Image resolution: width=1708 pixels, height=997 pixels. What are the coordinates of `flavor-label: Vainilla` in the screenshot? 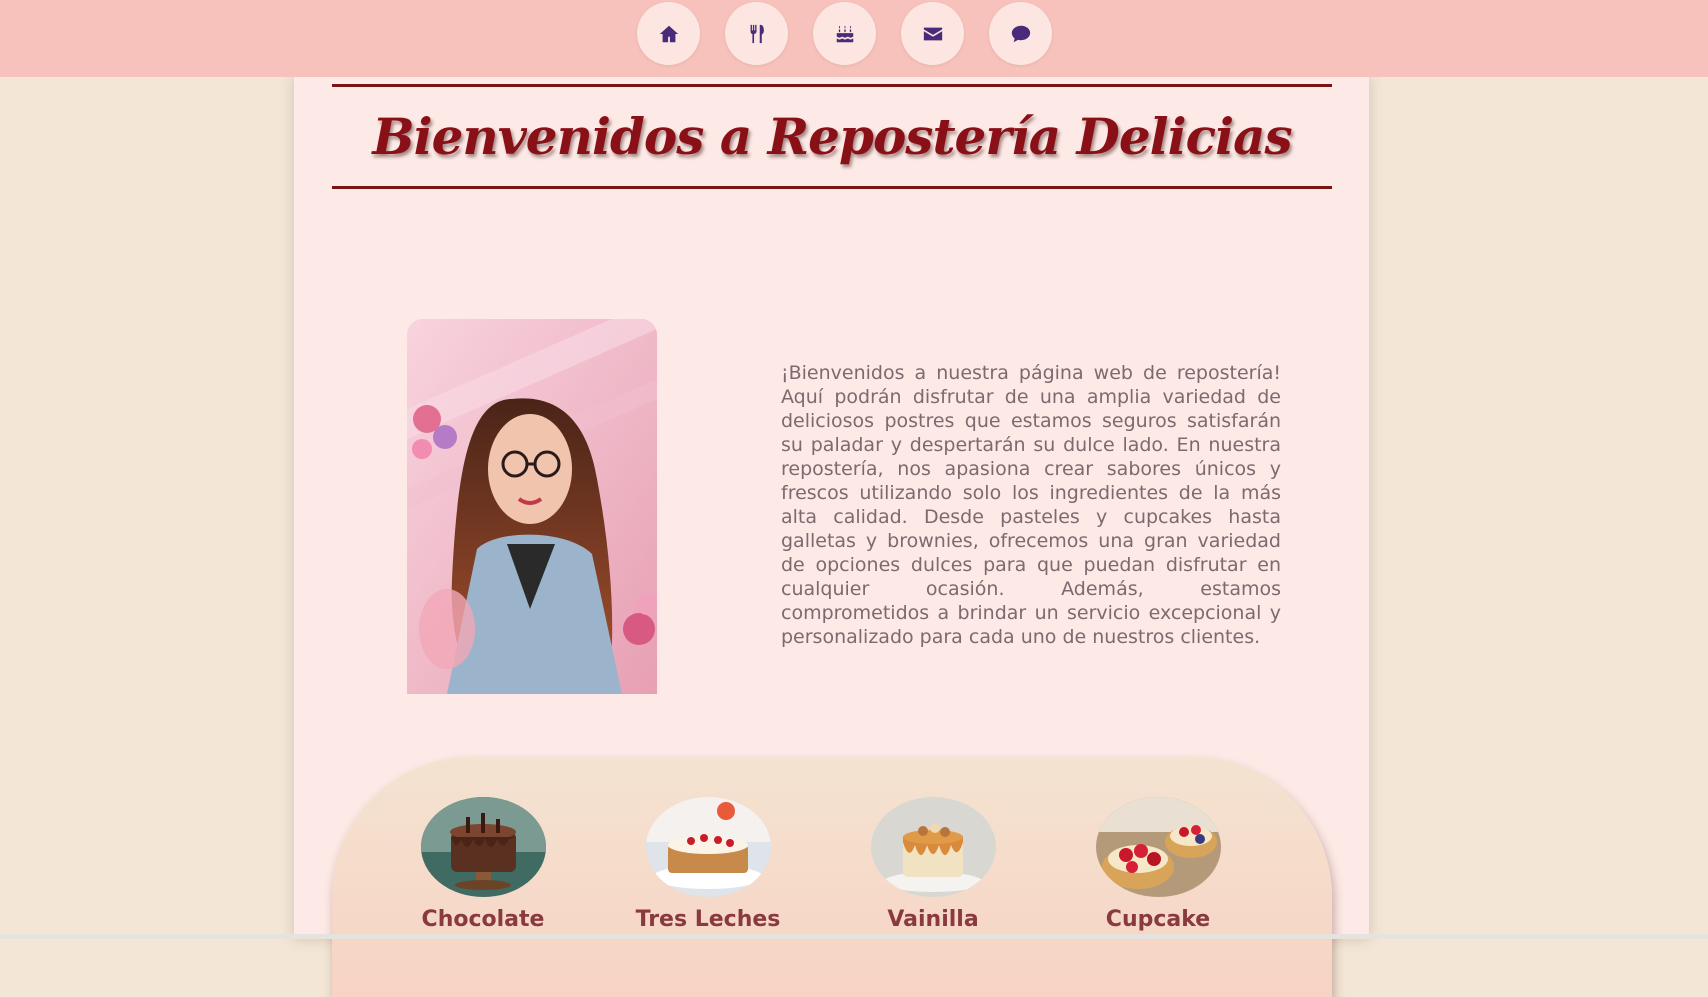 It's located at (933, 919).